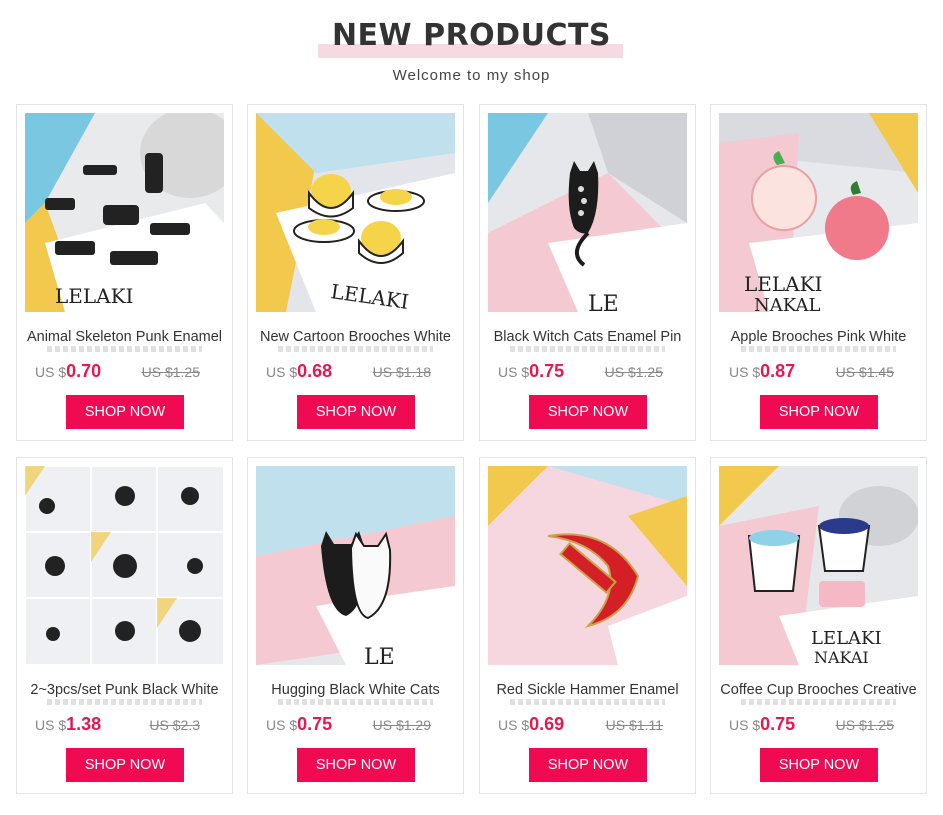 Image resolution: width=943 pixels, height=815 pixels. What do you see at coordinates (818, 212) in the screenshot?
I see `product-image-apple-teacher-pins: LELAKI NAKAL` at bounding box center [818, 212].